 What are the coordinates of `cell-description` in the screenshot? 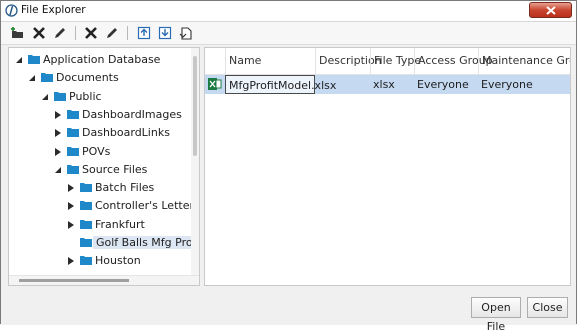 It's located at (342, 84).